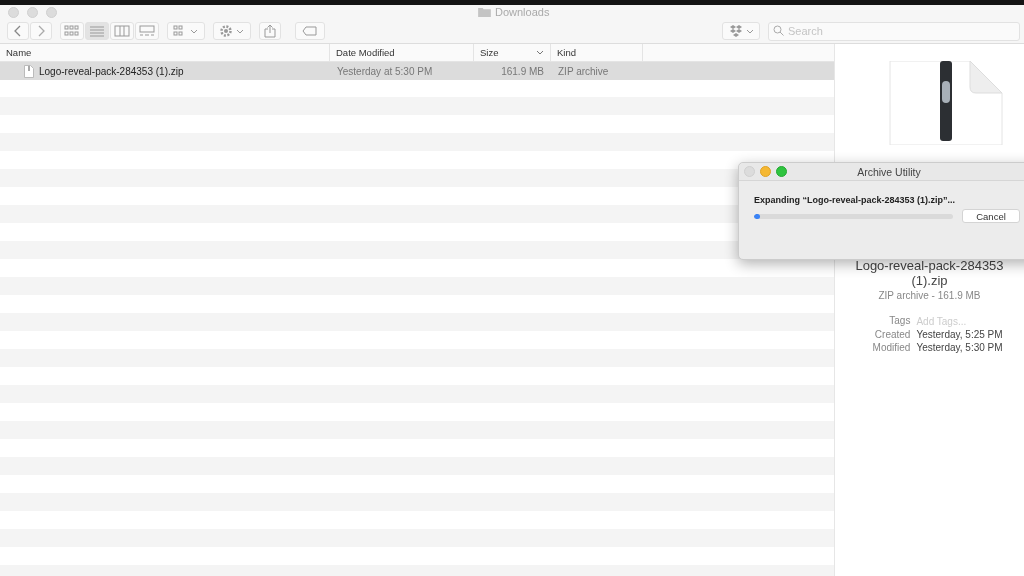 Image resolution: width=1024 pixels, height=576 pixels. I want to click on tag-button, so click(310, 30).